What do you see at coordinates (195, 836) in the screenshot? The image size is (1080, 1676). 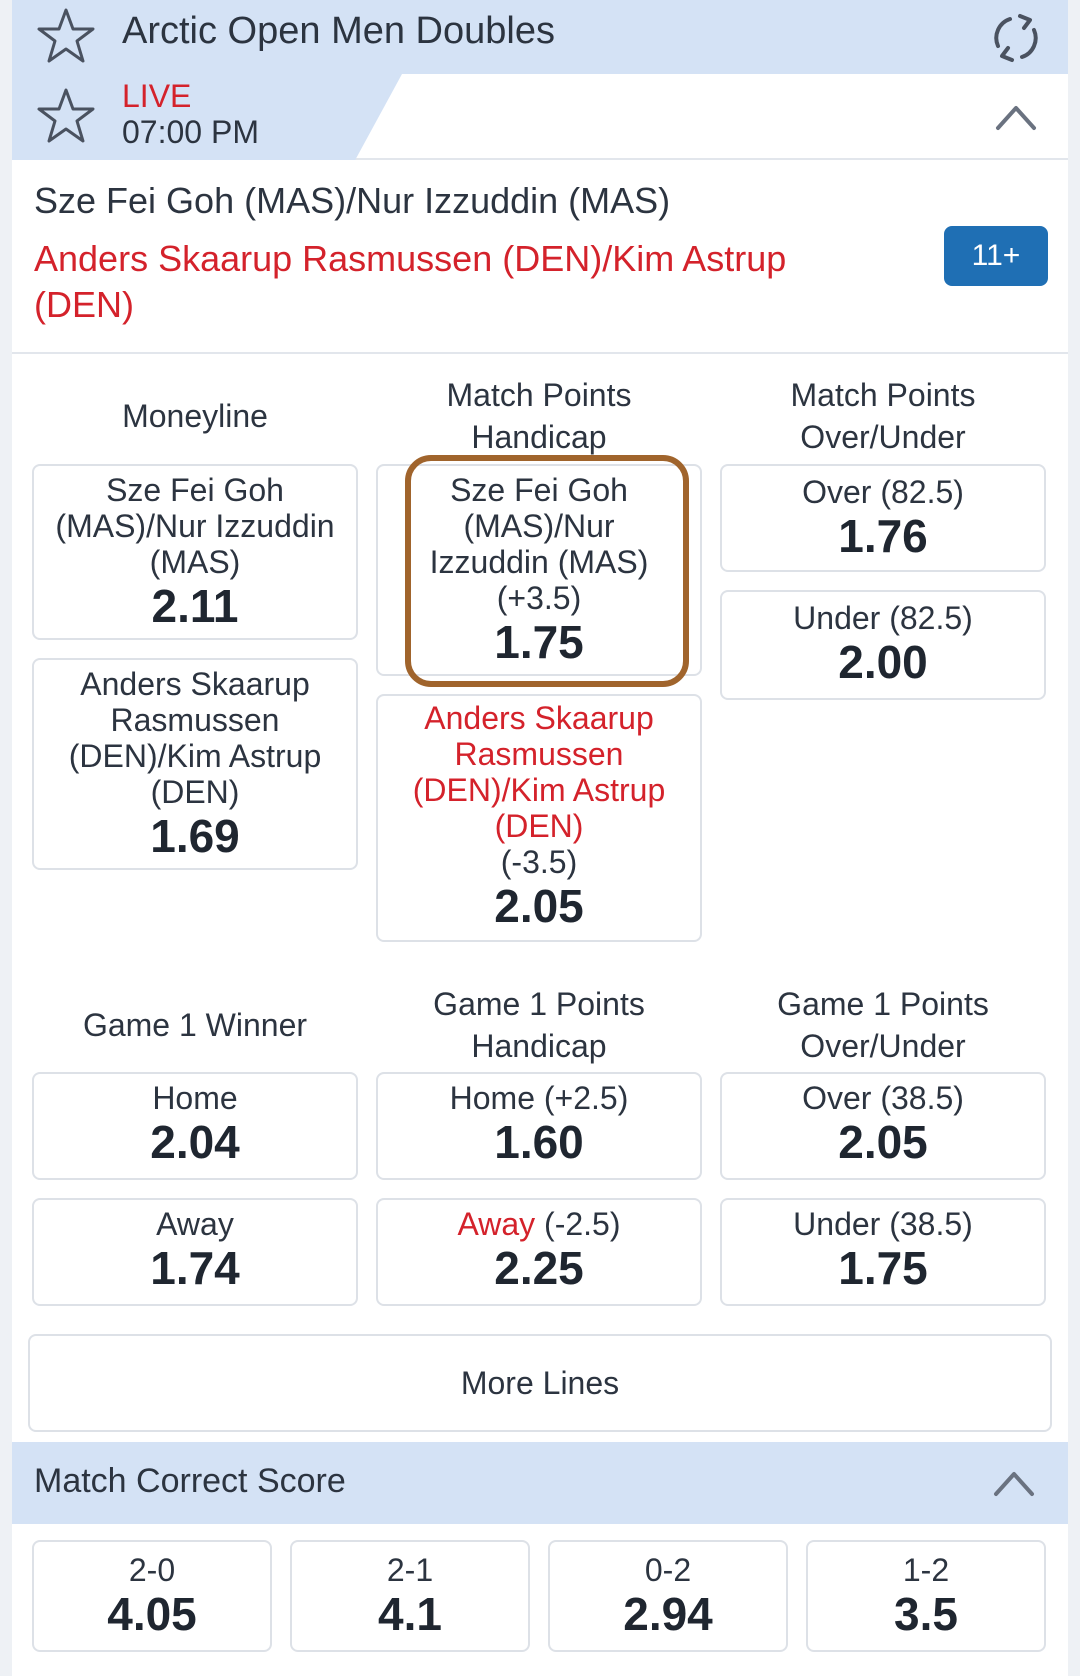 I see `odds-price: 1.69` at bounding box center [195, 836].